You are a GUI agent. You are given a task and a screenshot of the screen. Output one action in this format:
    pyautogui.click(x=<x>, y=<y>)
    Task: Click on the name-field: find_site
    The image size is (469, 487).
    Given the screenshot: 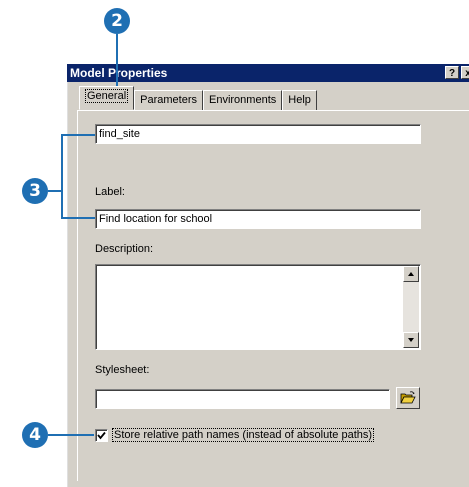 What is the action you would take?
    pyautogui.click(x=258, y=134)
    